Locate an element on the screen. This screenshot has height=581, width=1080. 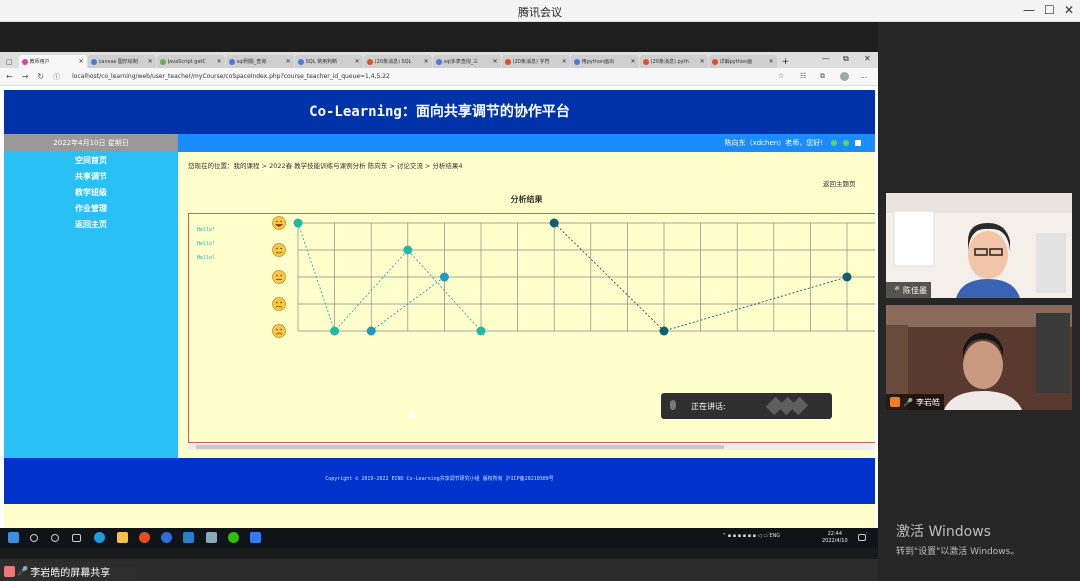
browser-minimize-icon: — is located at coordinates (826, 58).